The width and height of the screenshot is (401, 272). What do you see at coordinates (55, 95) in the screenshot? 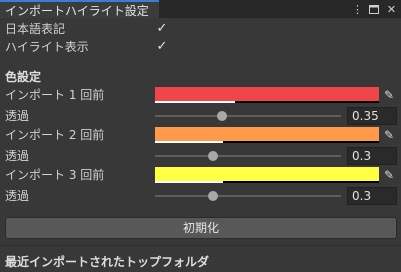
I see `import-1-label: インポート 1 回前` at bounding box center [55, 95].